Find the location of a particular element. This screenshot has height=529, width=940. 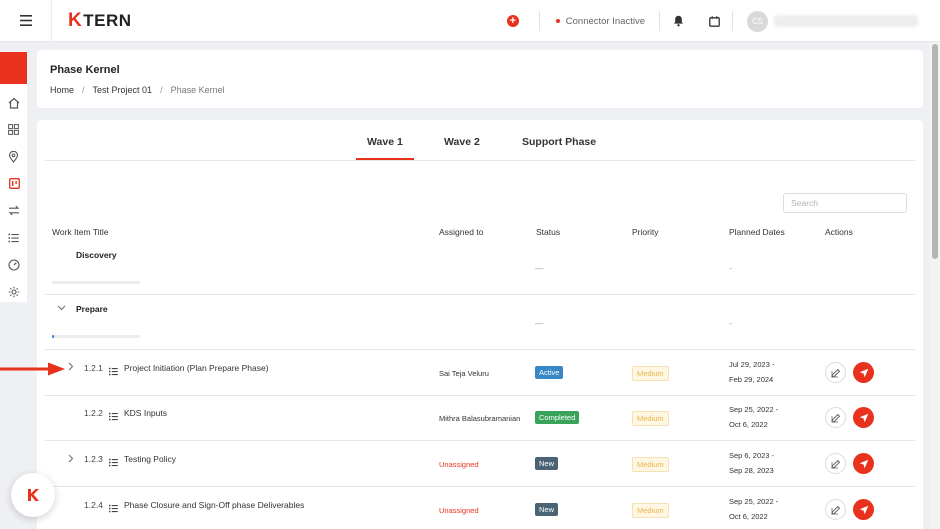

breadcrumb-project: Test Project 01 is located at coordinates (123, 90).